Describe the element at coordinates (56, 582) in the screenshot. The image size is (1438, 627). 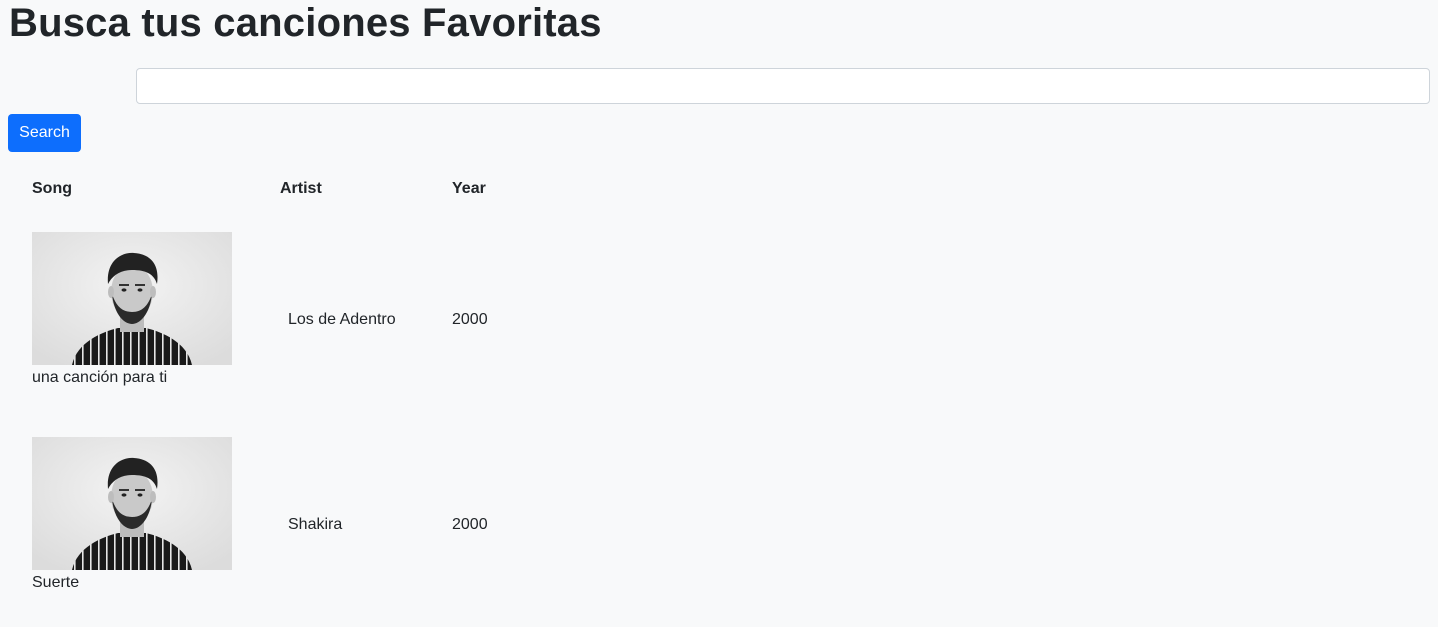
I see `song-title: Suerte` at that location.